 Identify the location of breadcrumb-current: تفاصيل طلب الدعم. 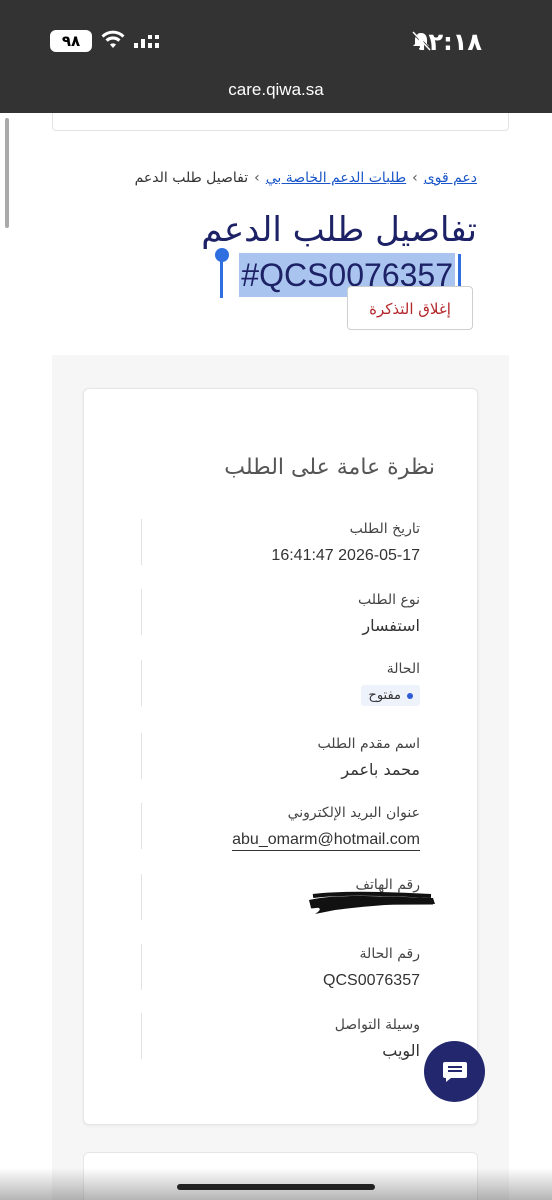
(191, 178).